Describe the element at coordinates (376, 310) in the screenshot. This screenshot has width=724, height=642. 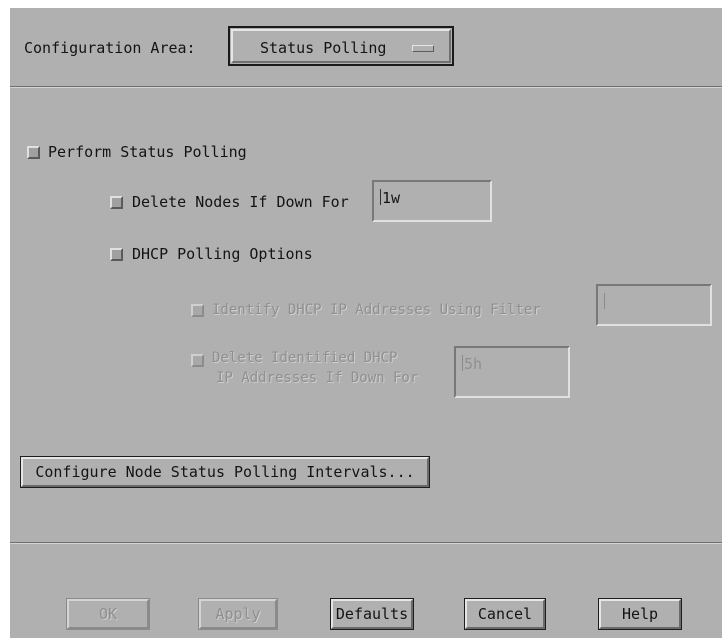
I see `identify-dhcp-label: Identify DHCP IP Addresses Using Filter` at that location.